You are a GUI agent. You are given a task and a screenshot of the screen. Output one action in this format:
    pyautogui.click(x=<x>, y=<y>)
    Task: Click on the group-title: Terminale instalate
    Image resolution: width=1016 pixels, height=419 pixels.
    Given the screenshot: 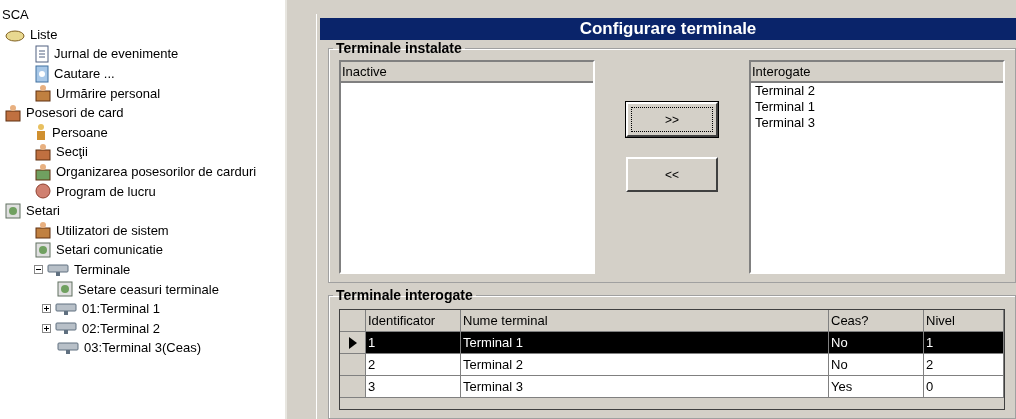 What is the action you would take?
    pyautogui.click(x=399, y=48)
    